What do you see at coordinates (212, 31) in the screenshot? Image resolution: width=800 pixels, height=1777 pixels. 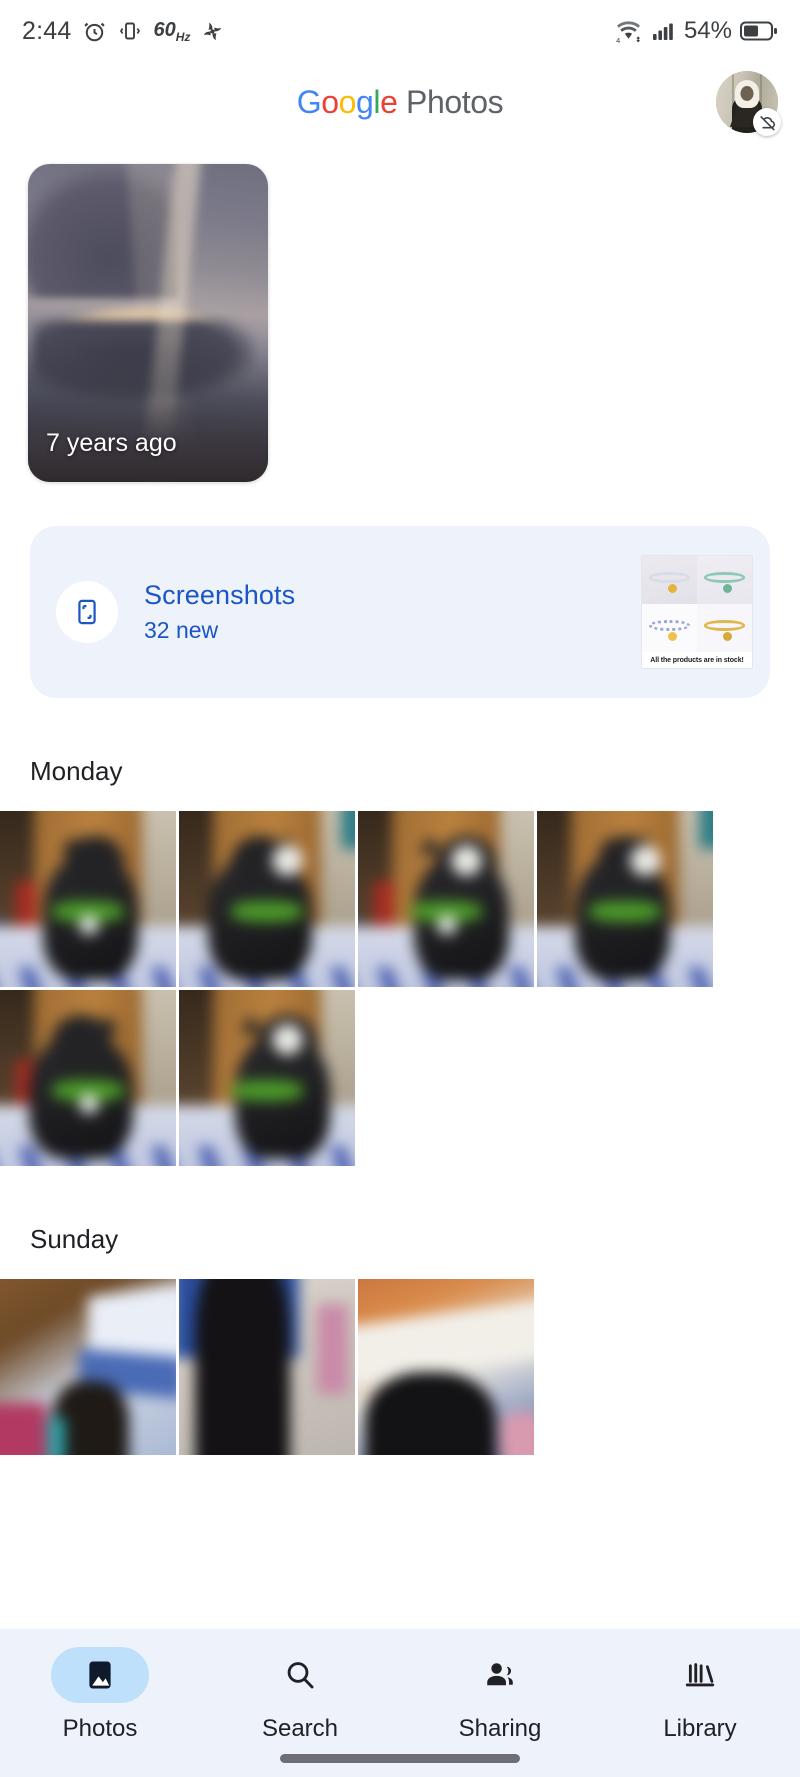 I see `fan-icon` at bounding box center [212, 31].